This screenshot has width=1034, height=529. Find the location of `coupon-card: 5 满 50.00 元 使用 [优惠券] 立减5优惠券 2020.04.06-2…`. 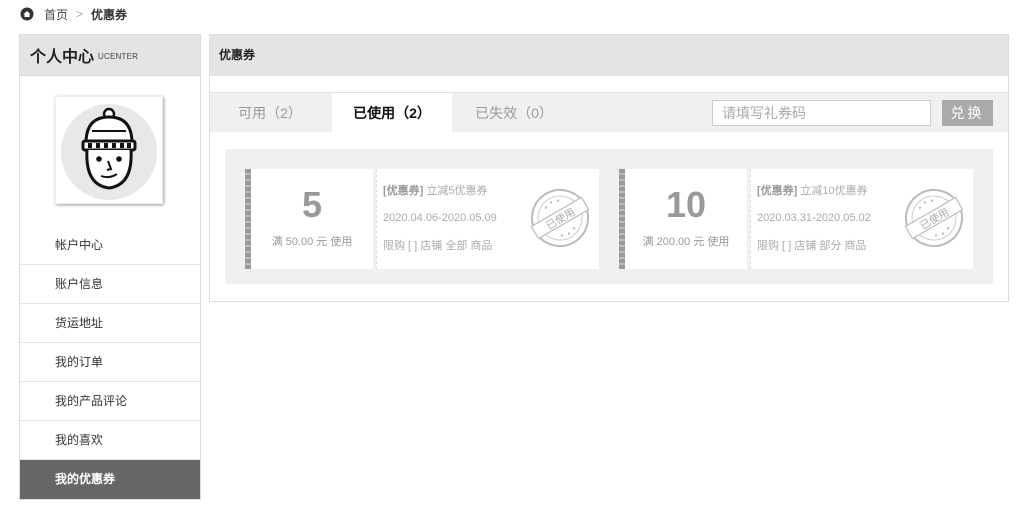

coupon-card: 5 满 50.00 元 使用 [优惠券] 立减5优惠券 2020.04.06-2… is located at coordinates (422, 219).